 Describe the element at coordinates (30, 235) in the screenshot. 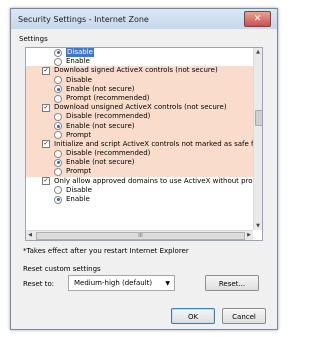

I see `scroll-left-icon: ◀` at that location.